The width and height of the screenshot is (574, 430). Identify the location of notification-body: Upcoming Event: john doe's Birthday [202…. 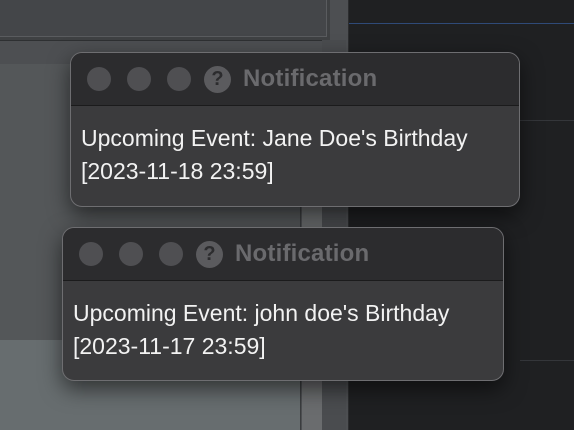
(283, 322).